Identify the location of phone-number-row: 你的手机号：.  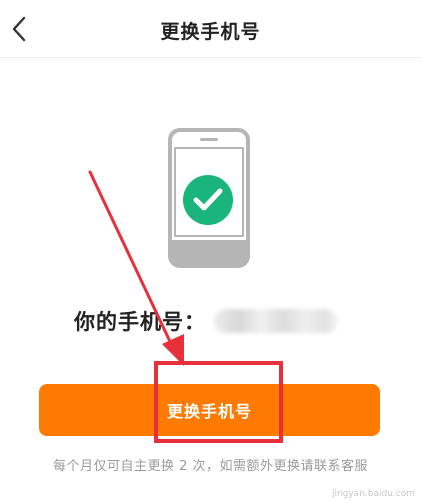
(206, 321).